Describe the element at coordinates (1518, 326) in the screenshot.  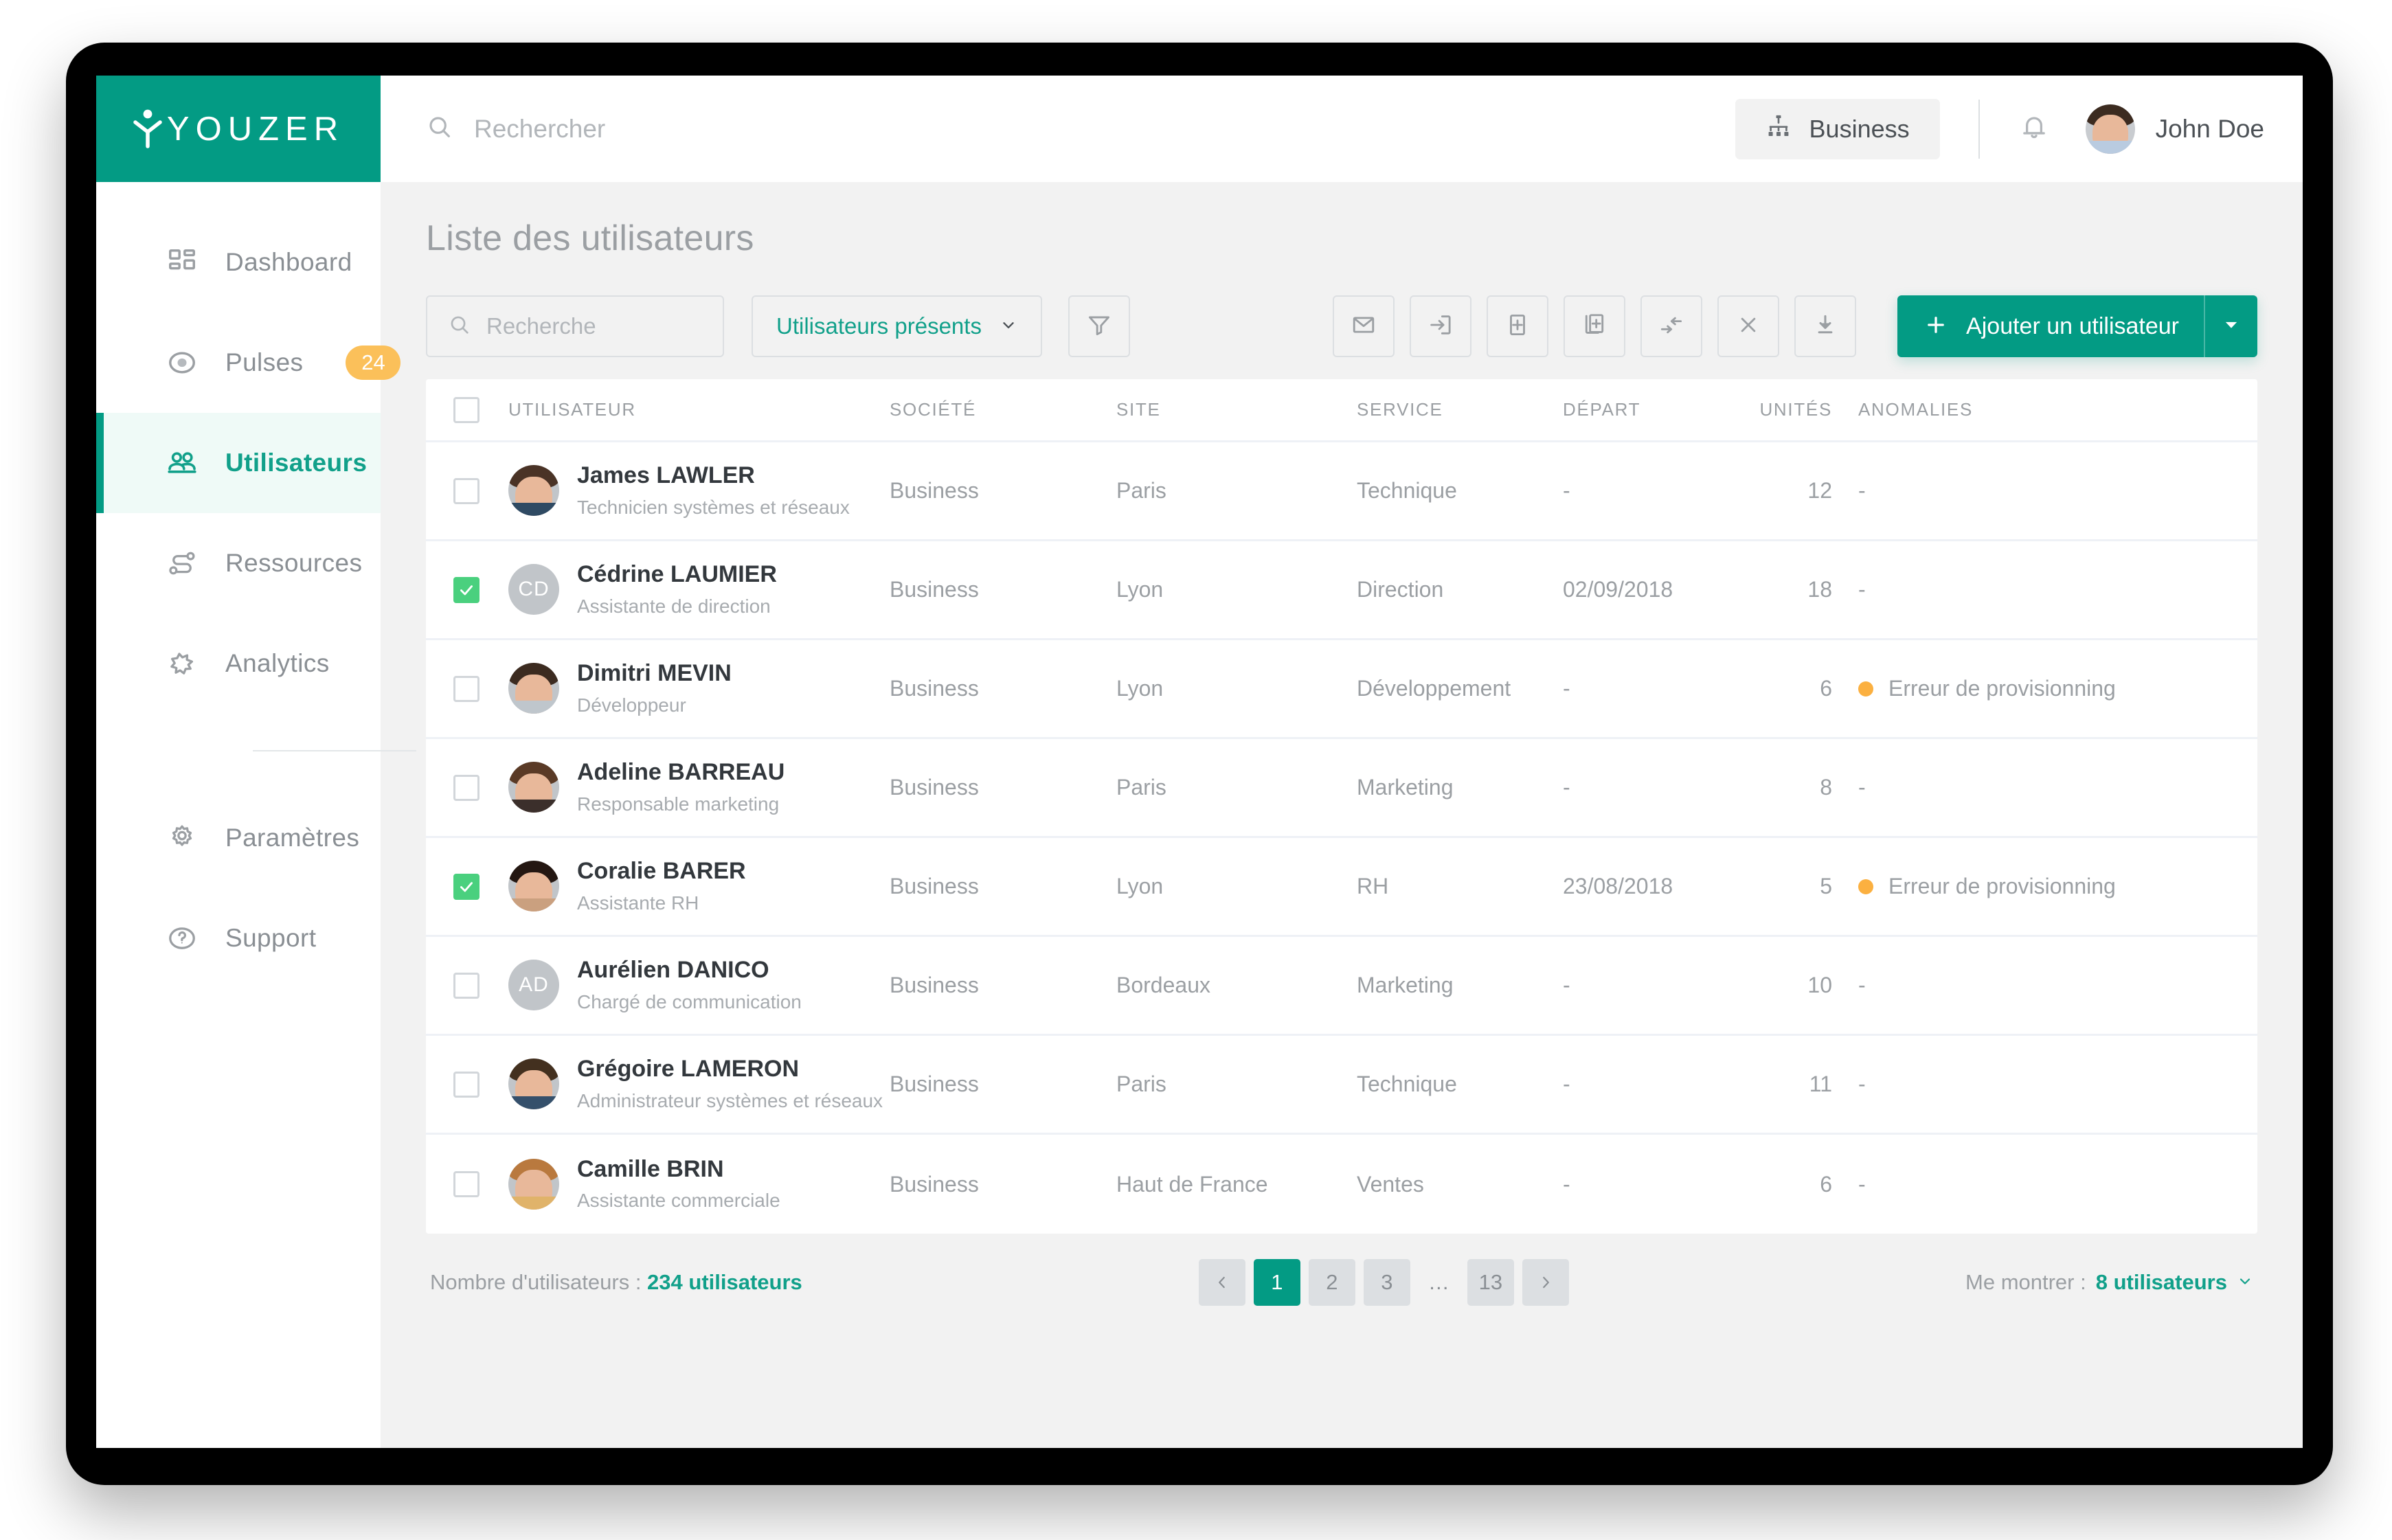
I see `add-document-button` at that location.